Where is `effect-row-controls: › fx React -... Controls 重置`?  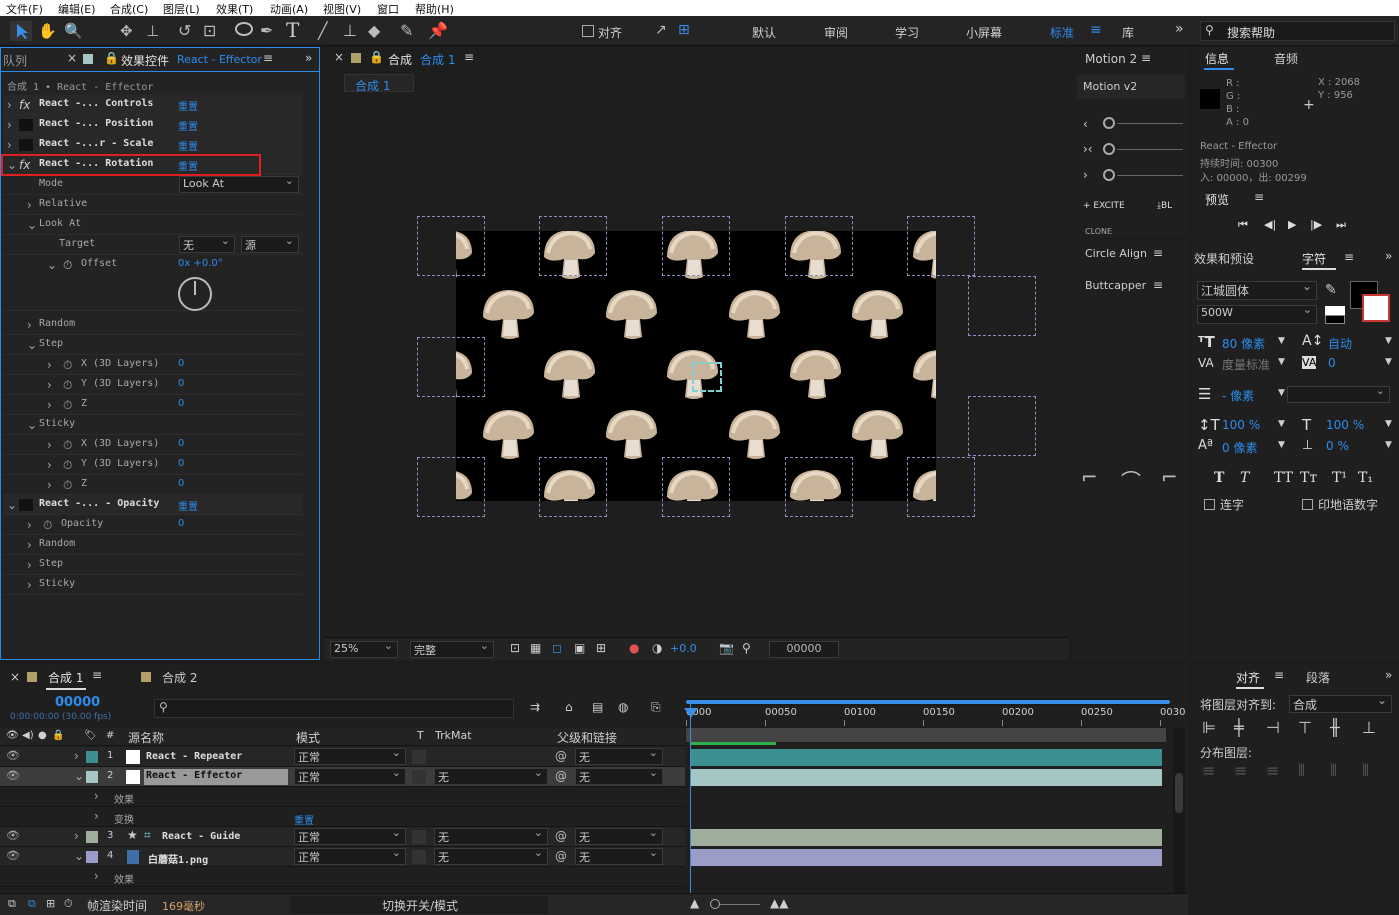
effect-row-controls: › fx React -... Controls 重置 is located at coordinates (153, 105).